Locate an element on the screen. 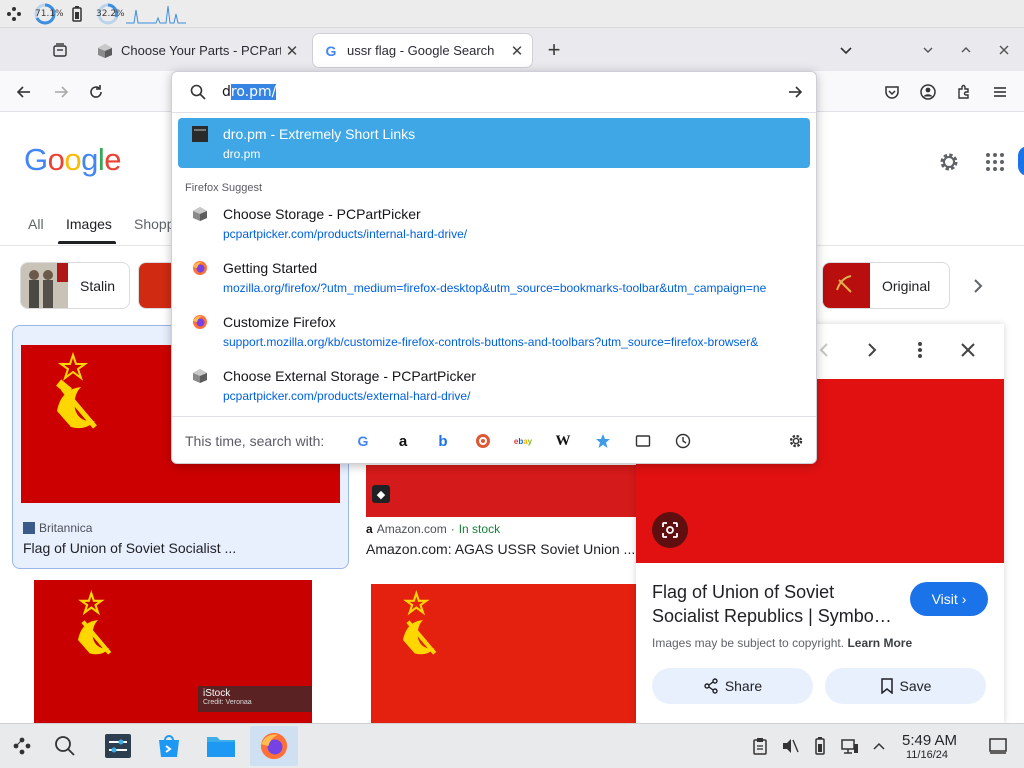 The image size is (1024, 768). copyright-text: Images may be subject to copyright. is located at coordinates (748, 643).